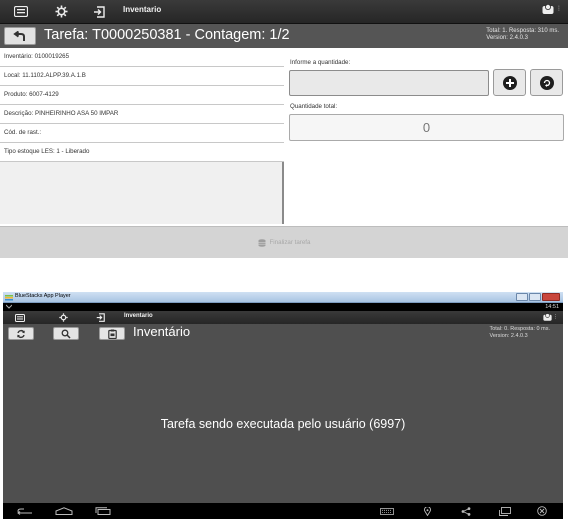 Image resolution: width=568 pixels, height=522 pixels. I want to click on info-row-description: Descrição: PINHEIRINHO ASA 50 IMPAR, so click(142, 114).